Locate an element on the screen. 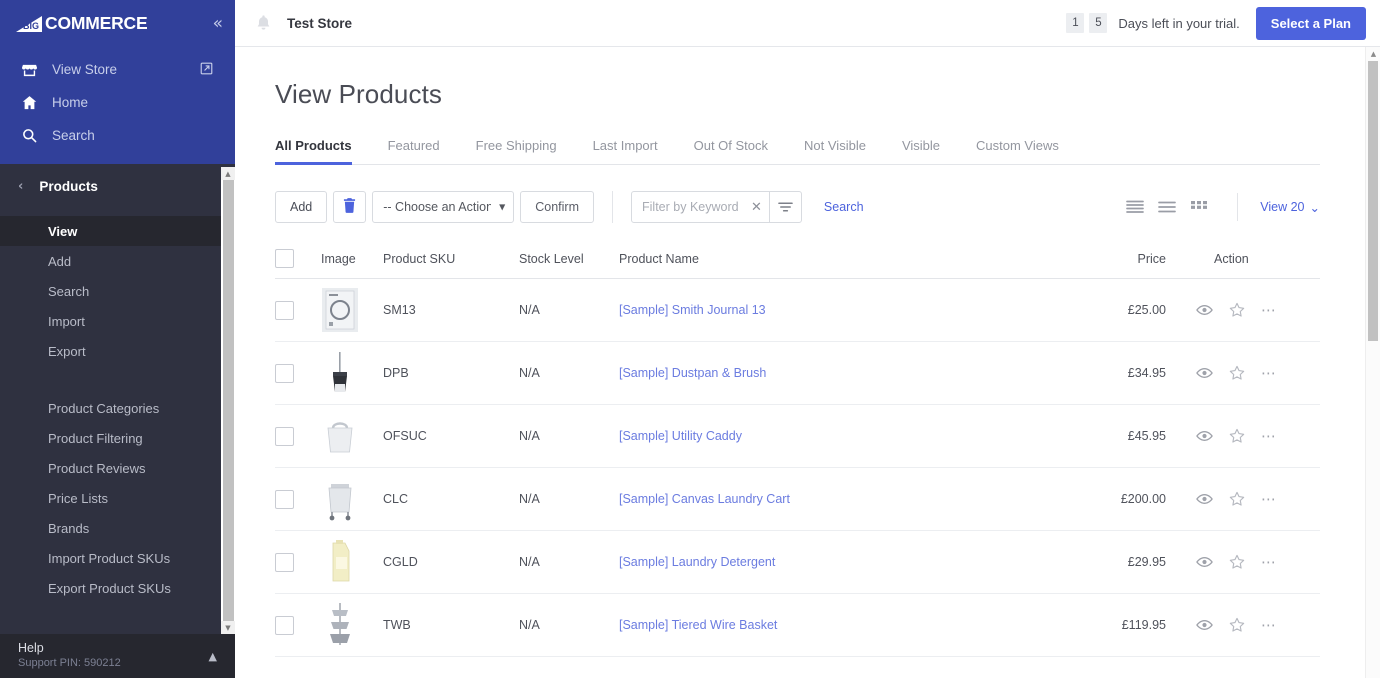 This screenshot has width=1380, height=678. select-all-checkbox is located at coordinates (284, 258).